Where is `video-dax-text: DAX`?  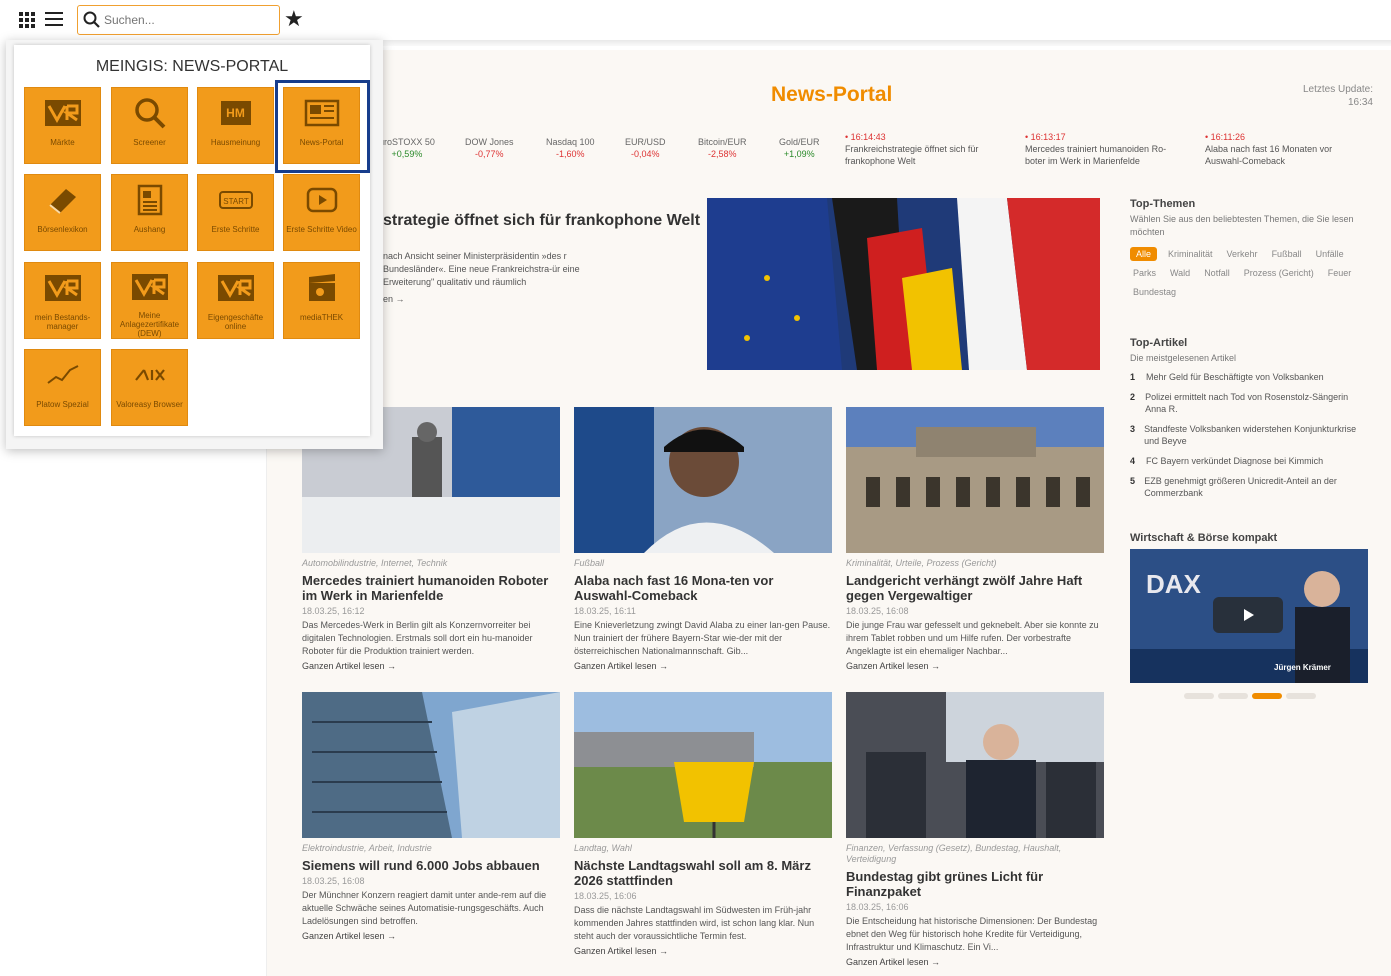 video-dax-text: DAX is located at coordinates (1173, 584).